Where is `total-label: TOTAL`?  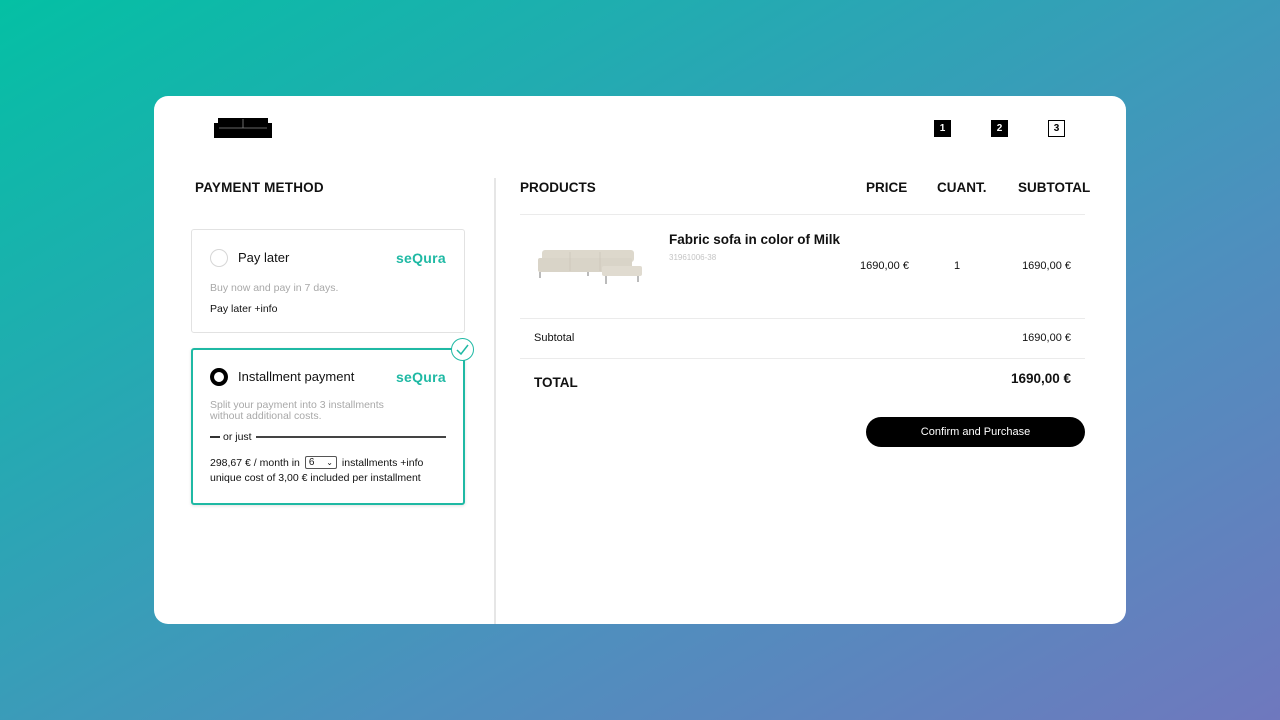
total-label: TOTAL is located at coordinates (556, 382).